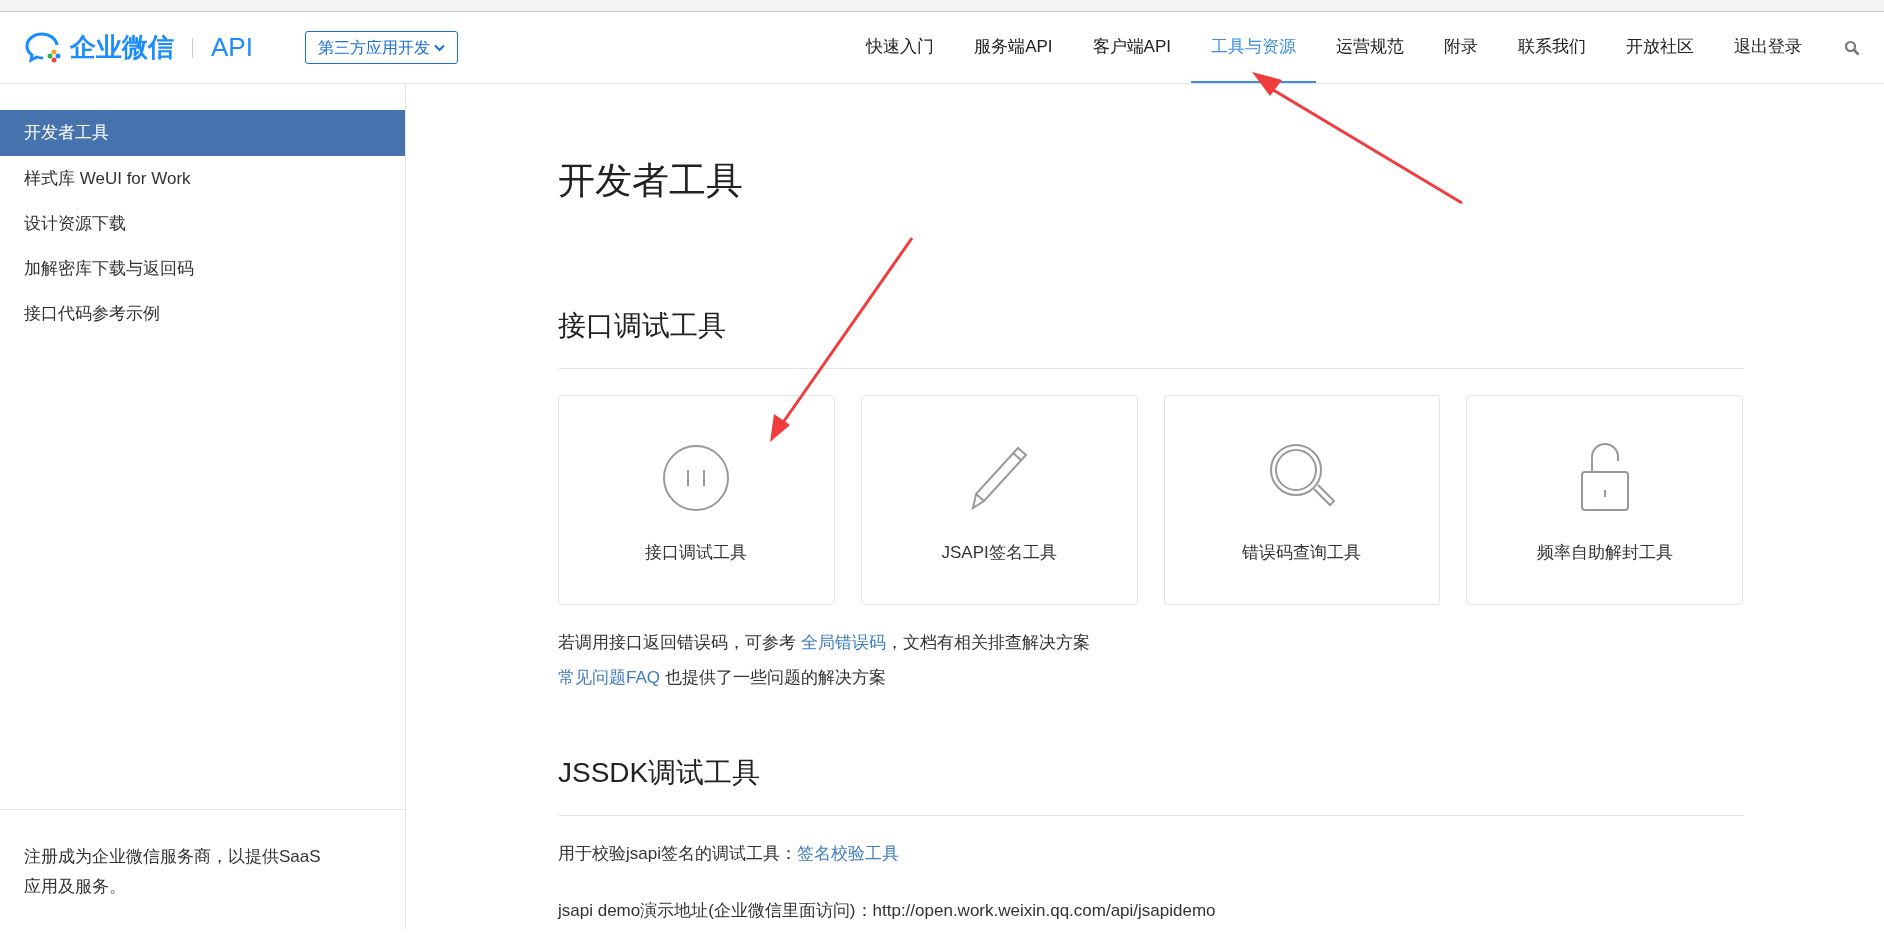 This screenshot has height=941, width=1884. I want to click on padlock-icon, so click(1604, 477).